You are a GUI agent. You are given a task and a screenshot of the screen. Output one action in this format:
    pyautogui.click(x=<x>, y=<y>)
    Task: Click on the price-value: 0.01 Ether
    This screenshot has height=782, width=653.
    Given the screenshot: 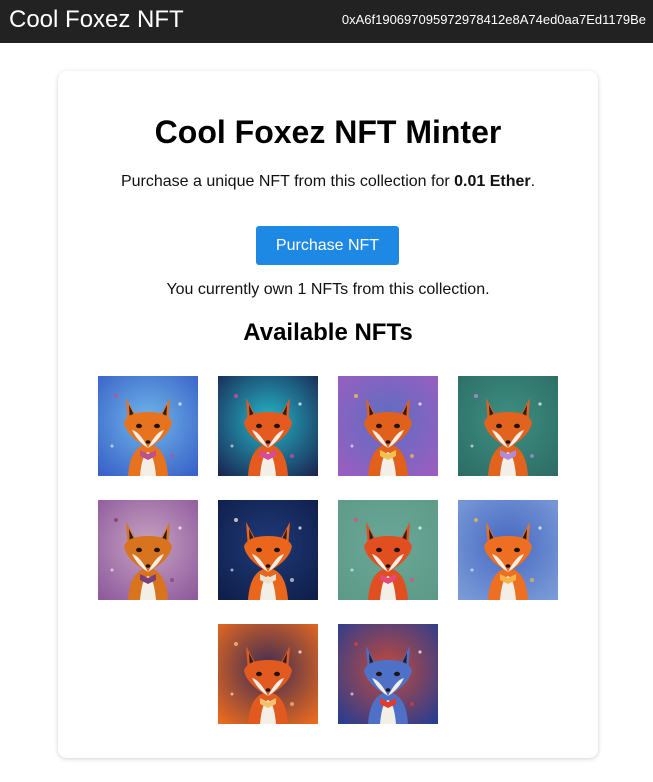 What is the action you would take?
    pyautogui.click(x=492, y=181)
    